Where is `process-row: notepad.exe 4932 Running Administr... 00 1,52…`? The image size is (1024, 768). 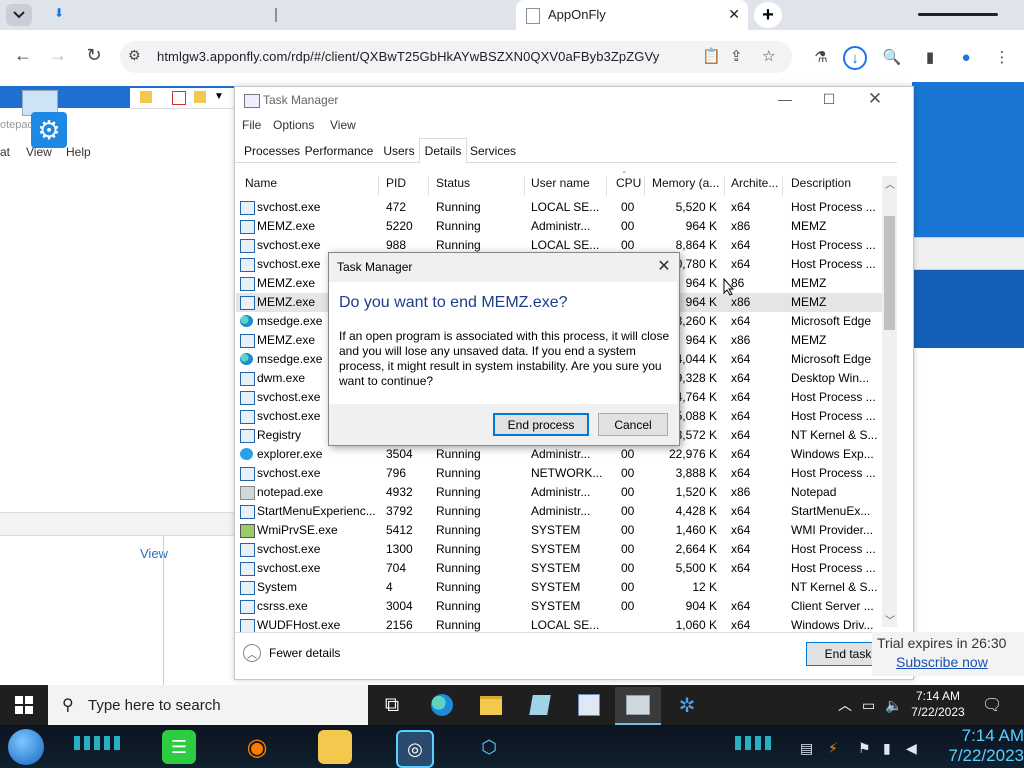
process-row: notepad.exe 4932 Running Administr... 00 1,52… is located at coordinates (559, 492).